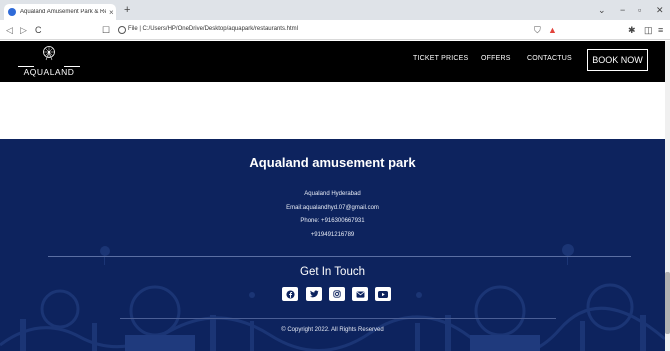 Image resolution: width=670 pixels, height=351 pixels. Describe the element at coordinates (338, 318) in the screenshot. I see `footer-divider-bottom` at that location.